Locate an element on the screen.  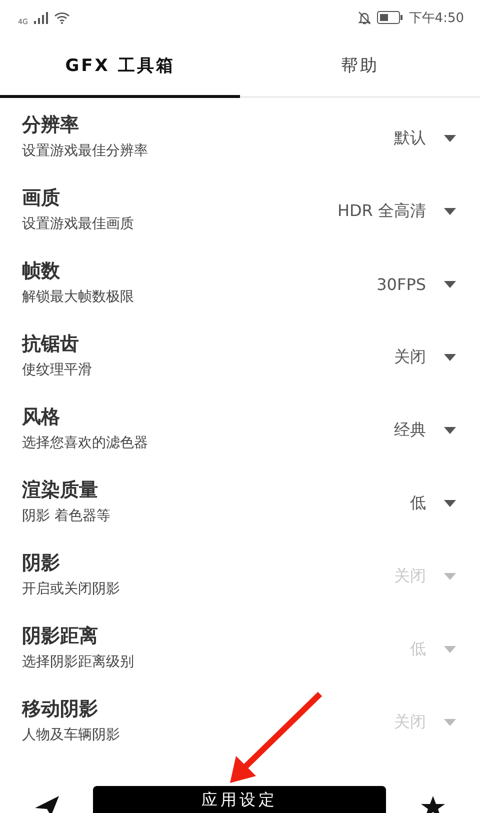
setting-title: 画质 is located at coordinates (41, 198).